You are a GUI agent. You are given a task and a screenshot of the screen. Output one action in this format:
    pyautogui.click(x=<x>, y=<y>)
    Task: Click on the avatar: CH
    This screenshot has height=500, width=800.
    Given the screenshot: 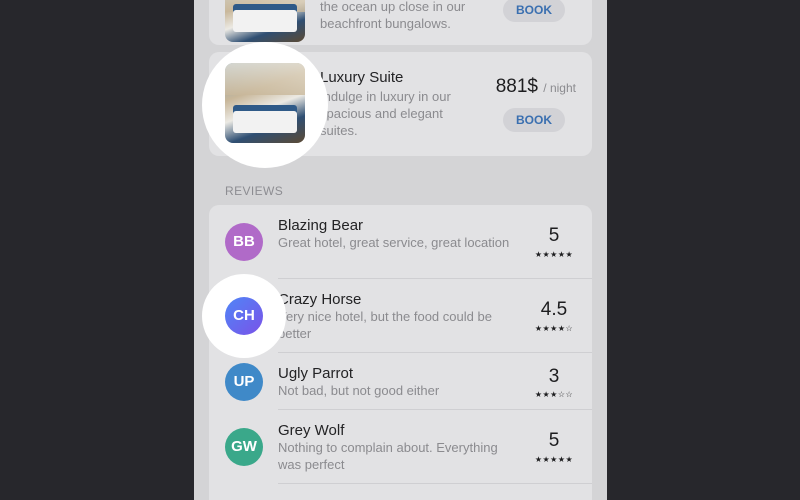 What is the action you would take?
    pyautogui.click(x=244, y=316)
    